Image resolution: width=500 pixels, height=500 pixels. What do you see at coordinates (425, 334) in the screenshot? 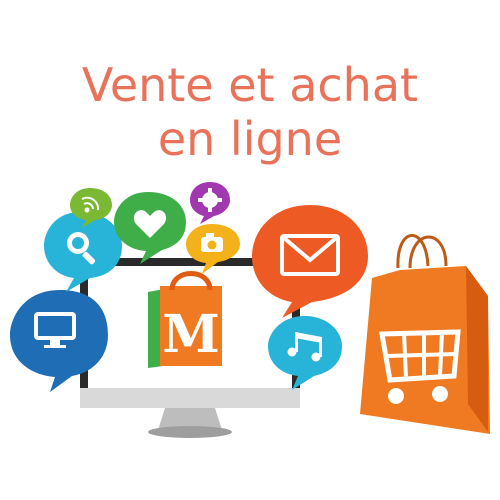
I see `shopping-bag-icon` at bounding box center [425, 334].